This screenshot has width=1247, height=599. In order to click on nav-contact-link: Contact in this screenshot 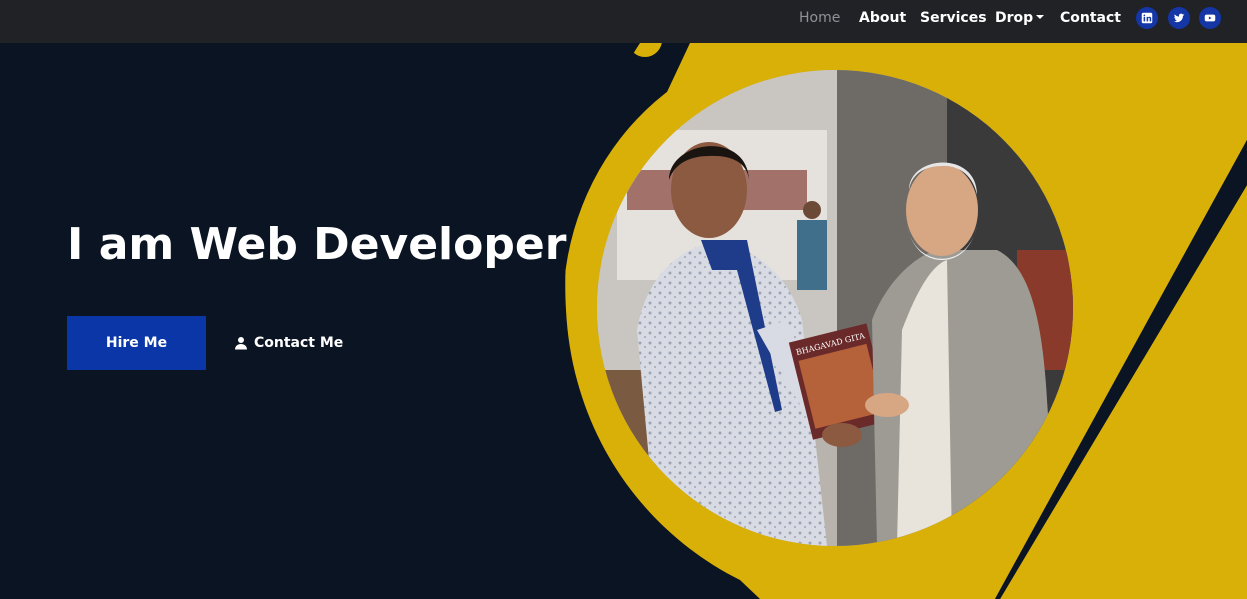, I will do `click(1090, 18)`.